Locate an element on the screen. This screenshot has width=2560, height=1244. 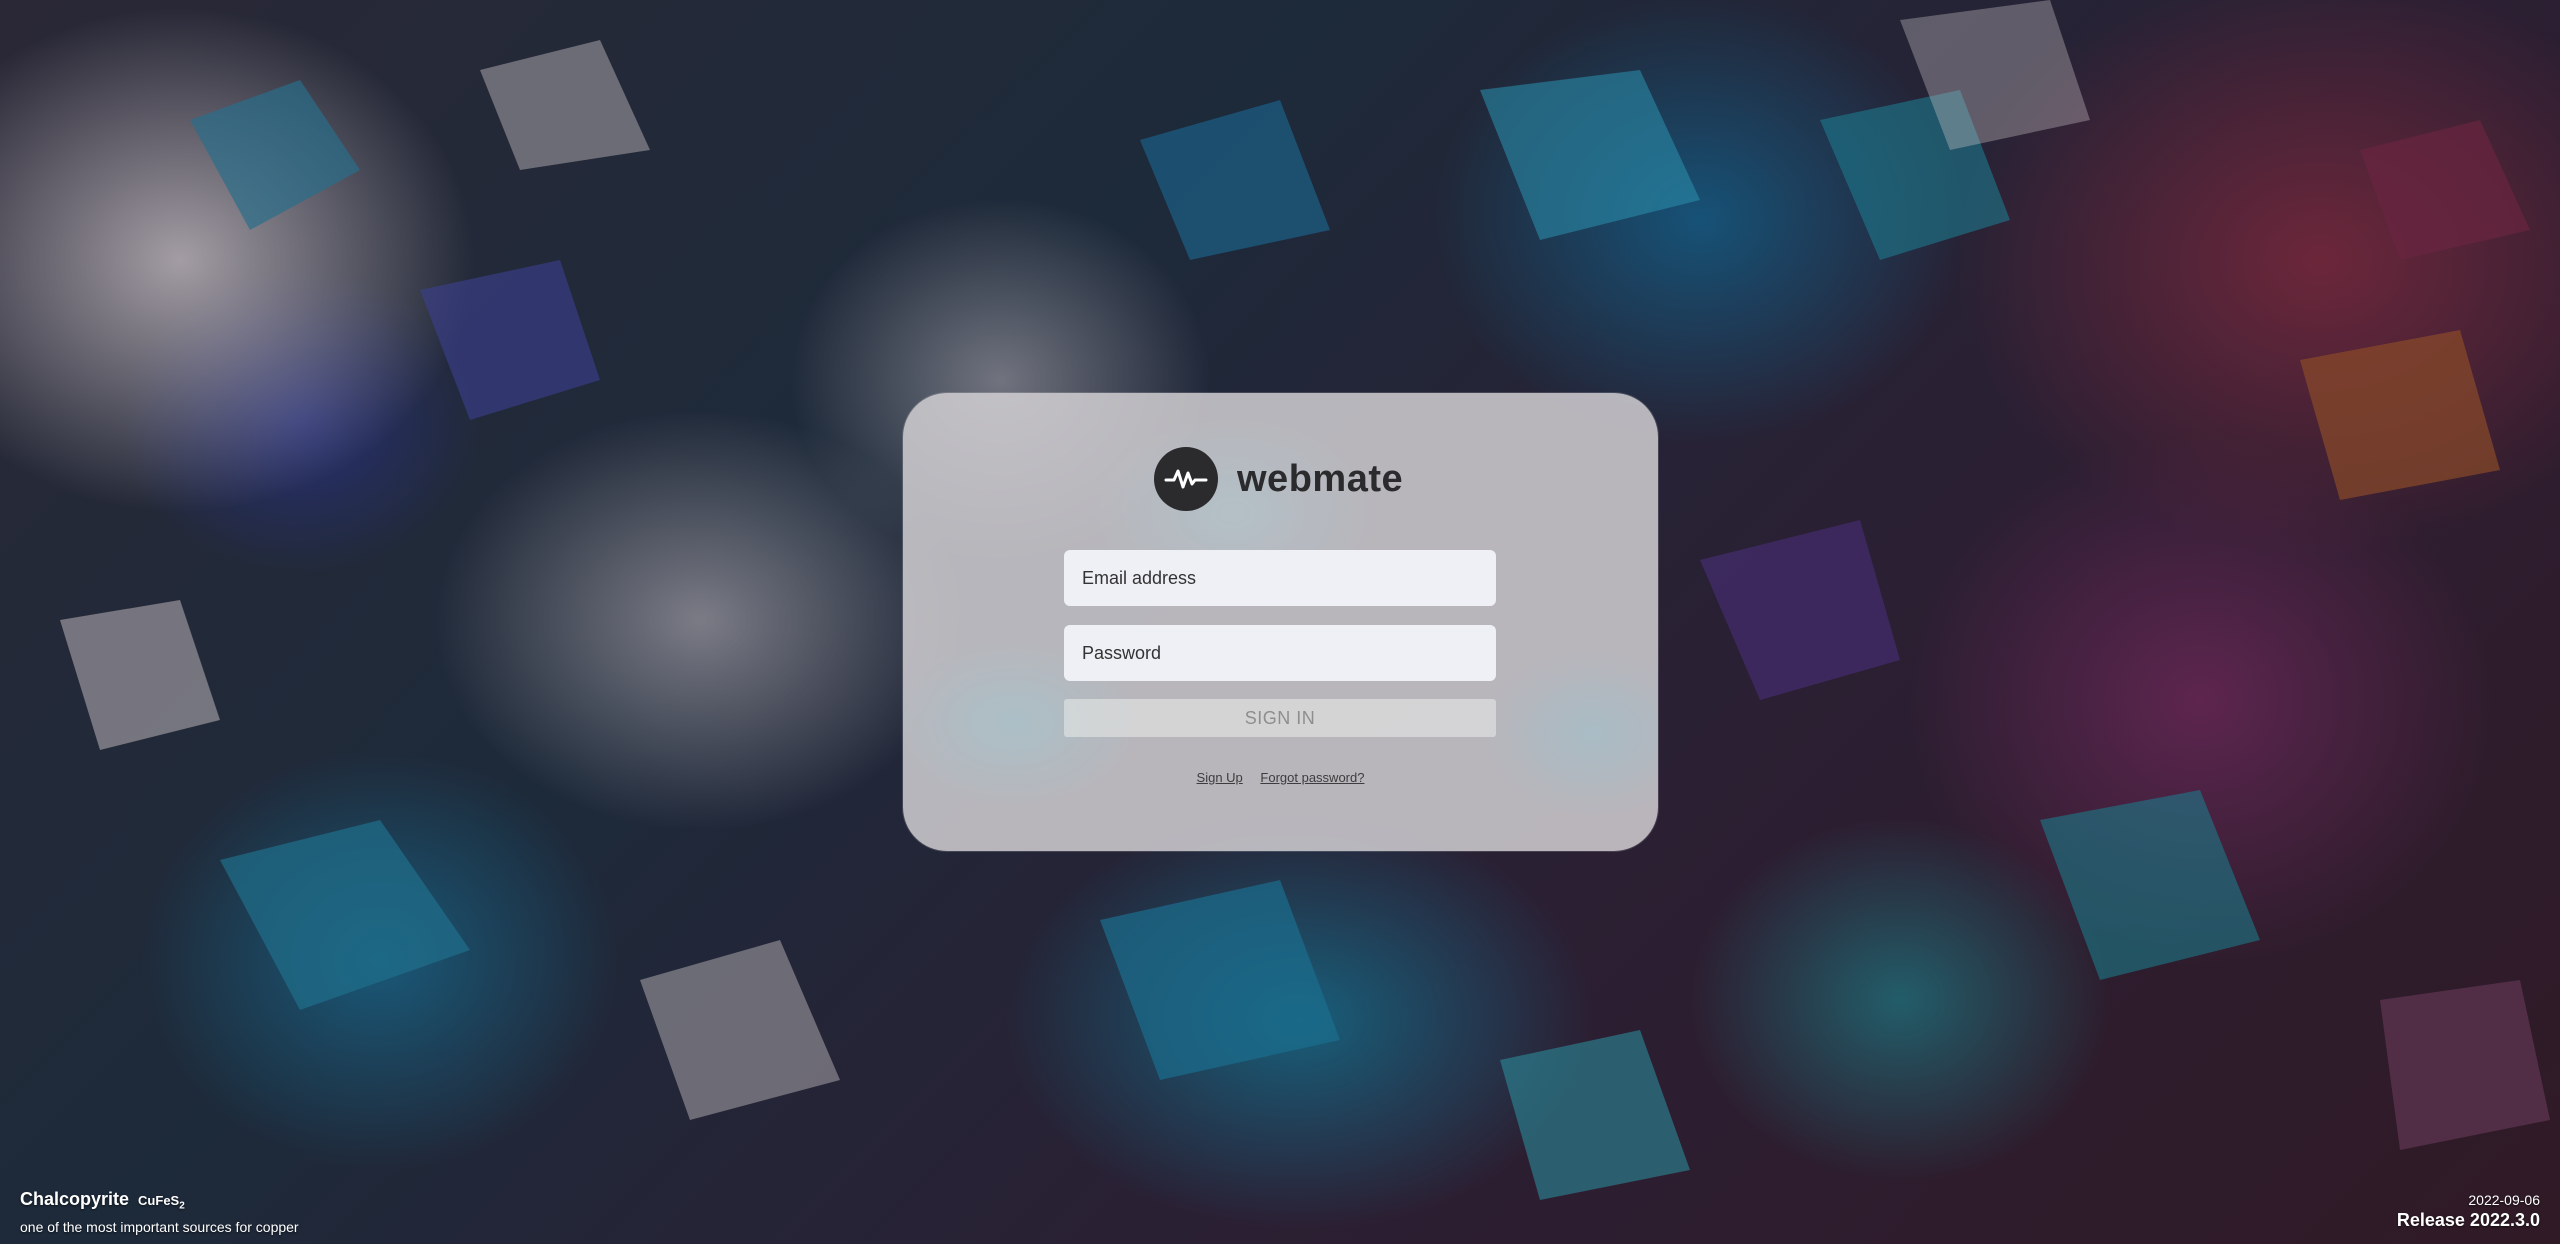
mineral-title: Chalcopyrite CuFeS2 is located at coordinates (159, 1203).